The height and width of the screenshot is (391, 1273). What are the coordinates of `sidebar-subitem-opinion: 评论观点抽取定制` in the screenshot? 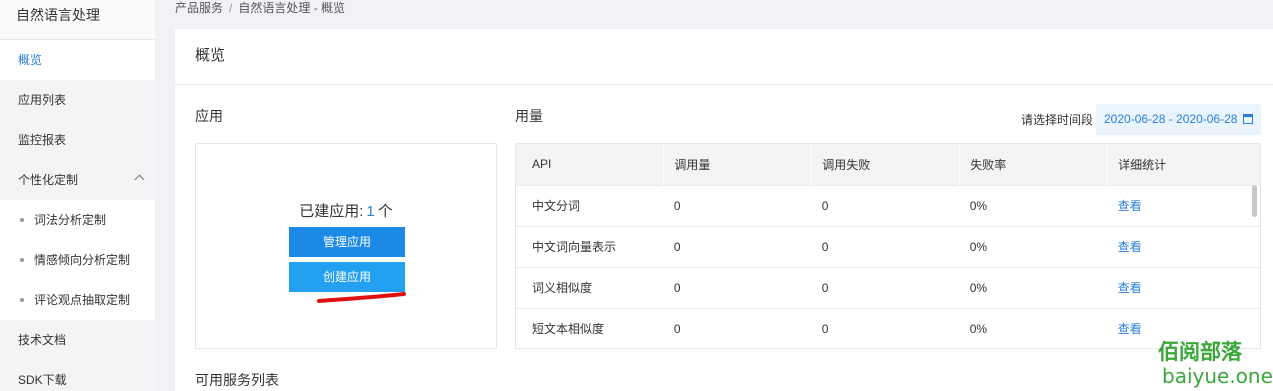 It's located at (77, 300).